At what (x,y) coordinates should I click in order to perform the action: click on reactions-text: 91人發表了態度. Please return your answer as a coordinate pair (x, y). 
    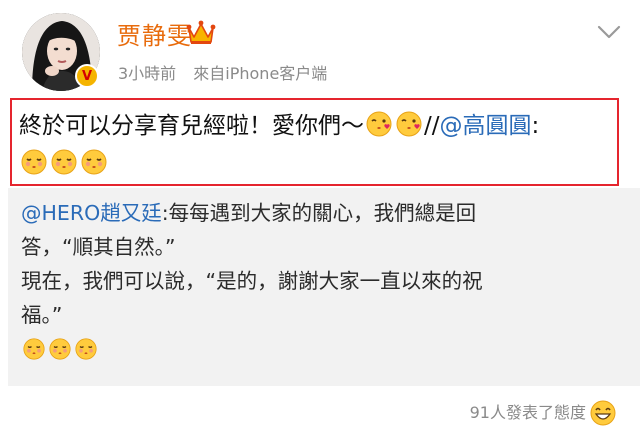
    Looking at the image, I should click on (527, 412).